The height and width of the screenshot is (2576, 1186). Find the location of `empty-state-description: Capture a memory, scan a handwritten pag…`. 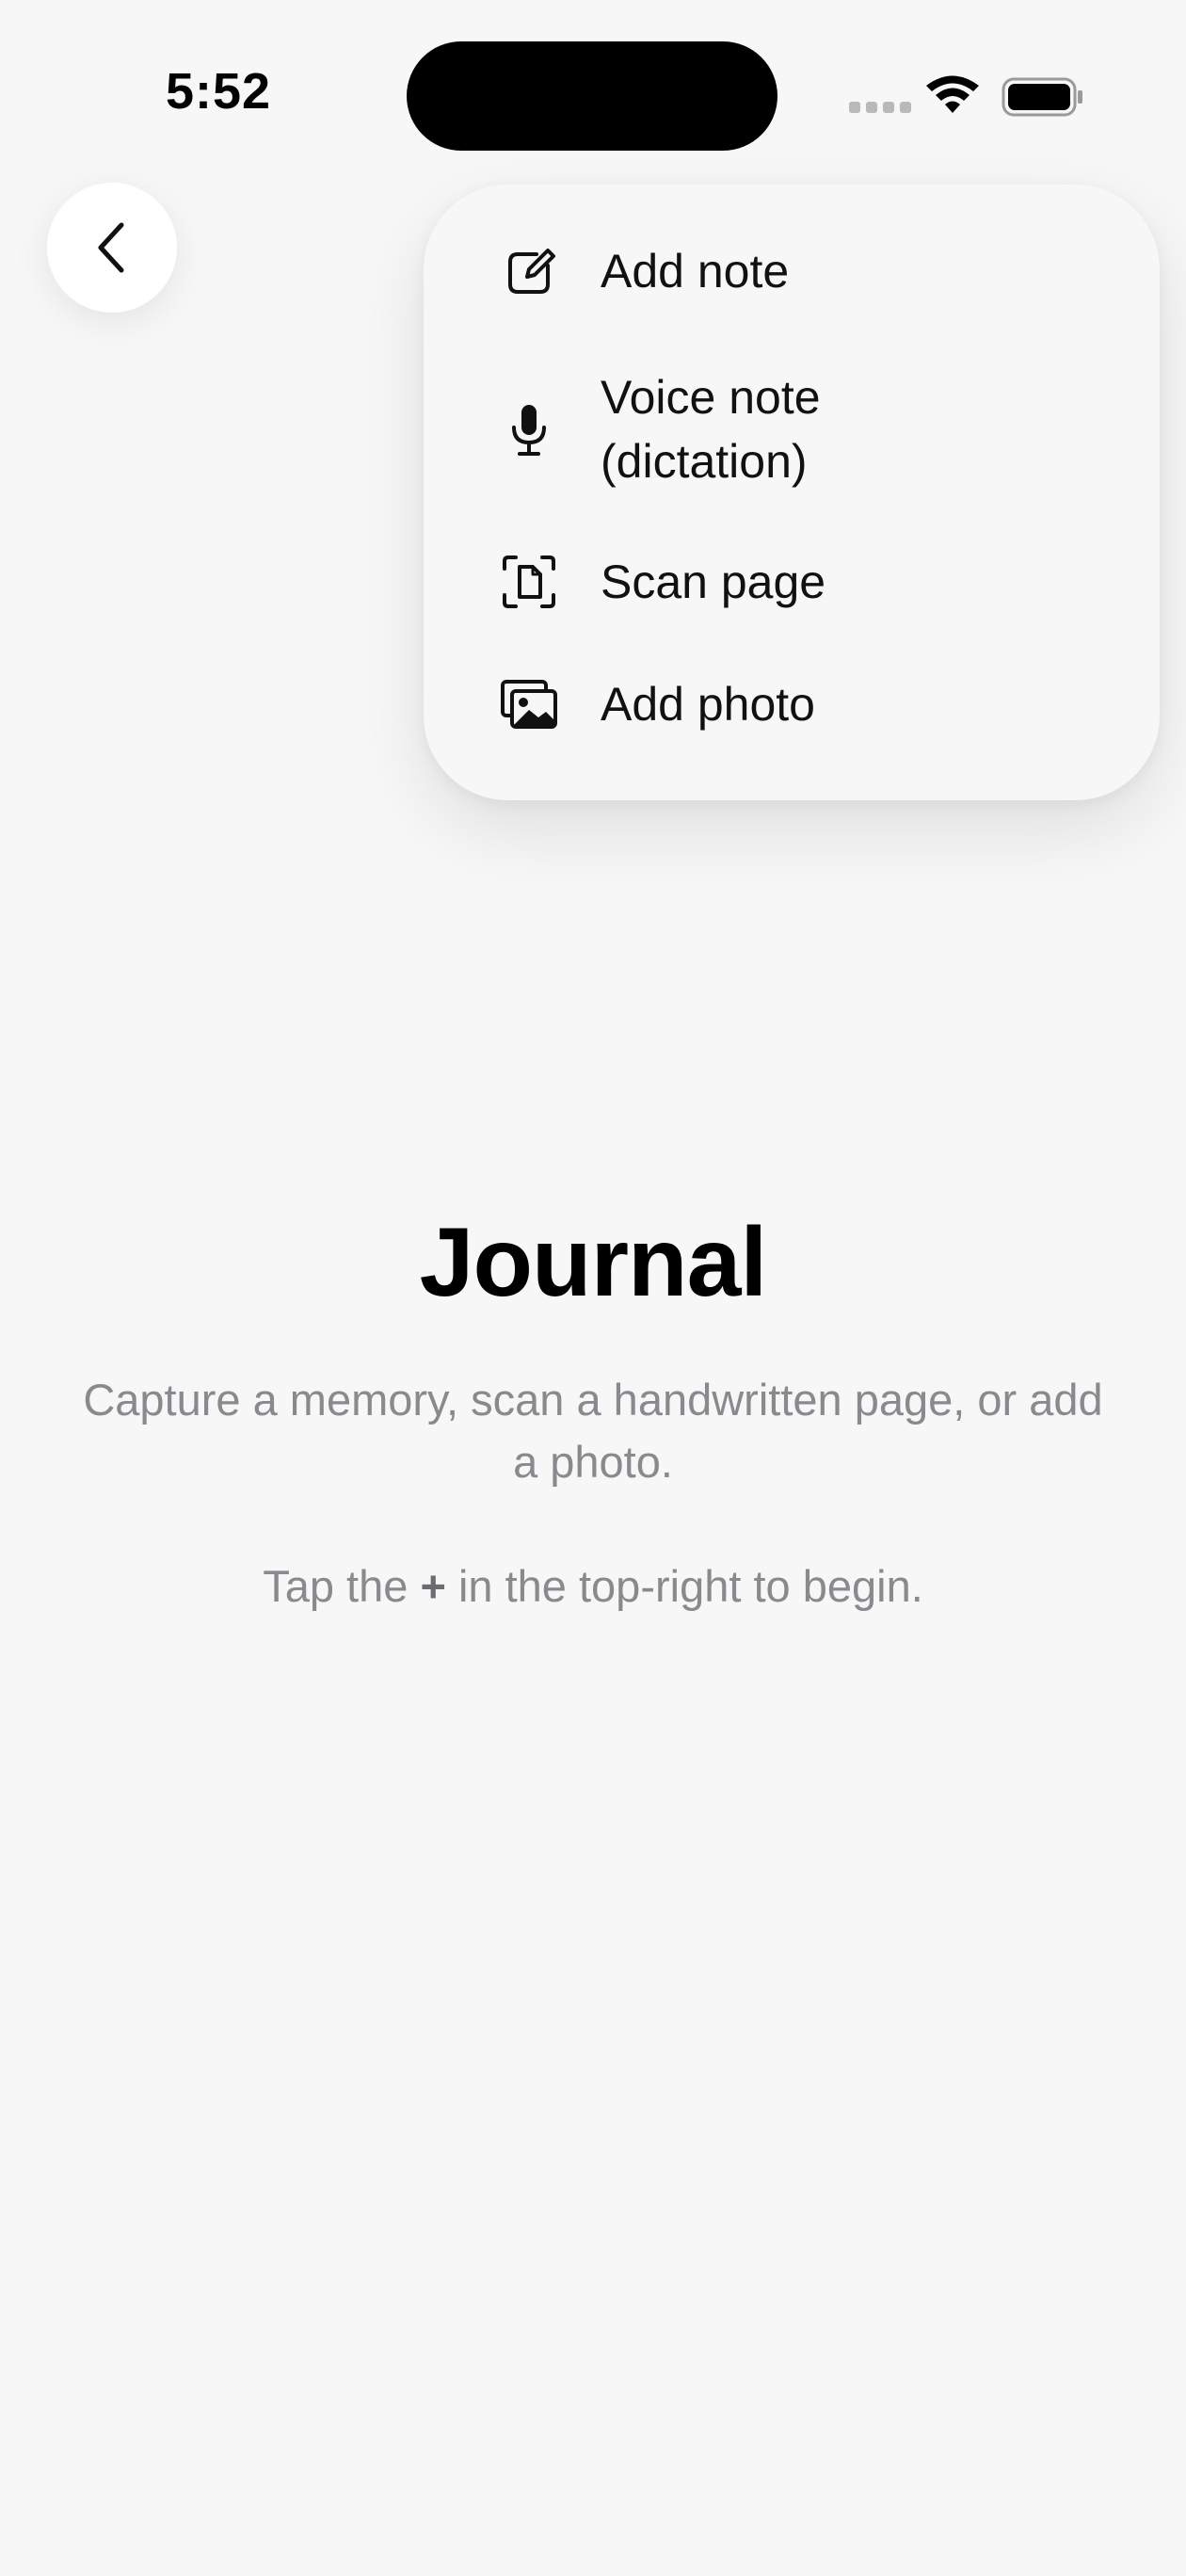

empty-state-description: Capture a memory, scan a handwritten pag… is located at coordinates (593, 1431).